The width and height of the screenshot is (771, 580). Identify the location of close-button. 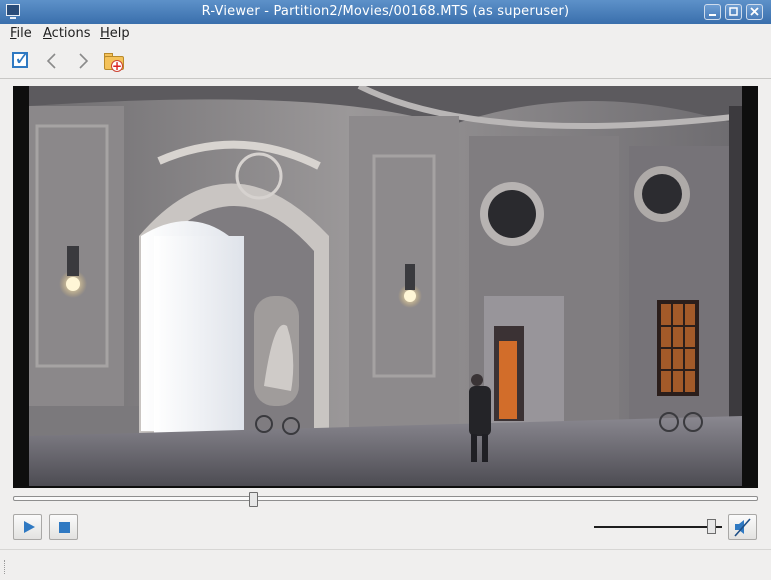
(754, 12).